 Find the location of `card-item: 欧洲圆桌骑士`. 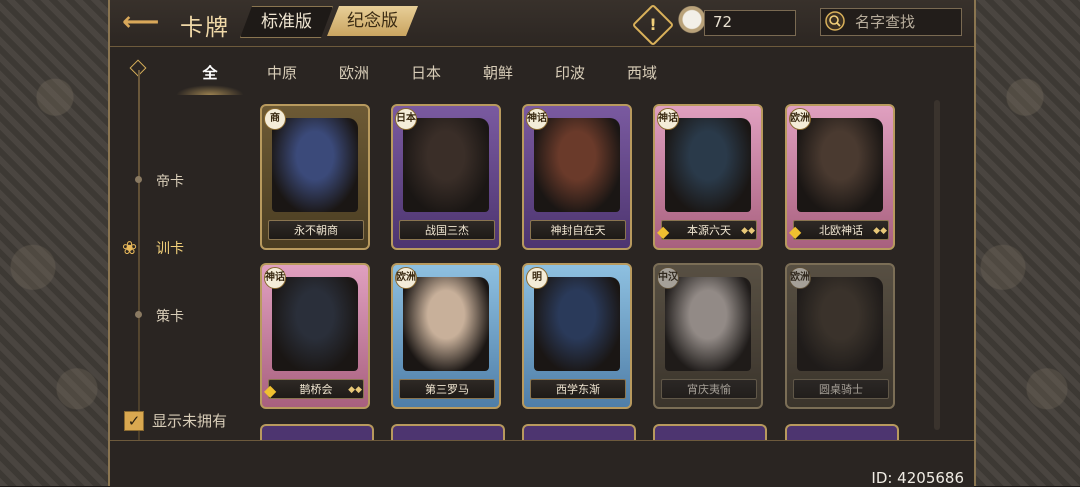

card-item: 欧洲圆桌骑士 is located at coordinates (840, 336).